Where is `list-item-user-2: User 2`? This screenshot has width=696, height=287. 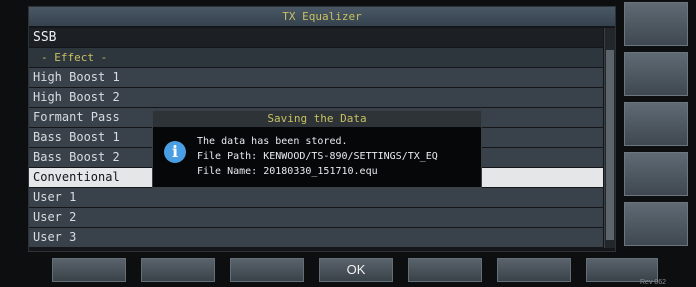
list-item-user-2: User 2 is located at coordinates (316, 217).